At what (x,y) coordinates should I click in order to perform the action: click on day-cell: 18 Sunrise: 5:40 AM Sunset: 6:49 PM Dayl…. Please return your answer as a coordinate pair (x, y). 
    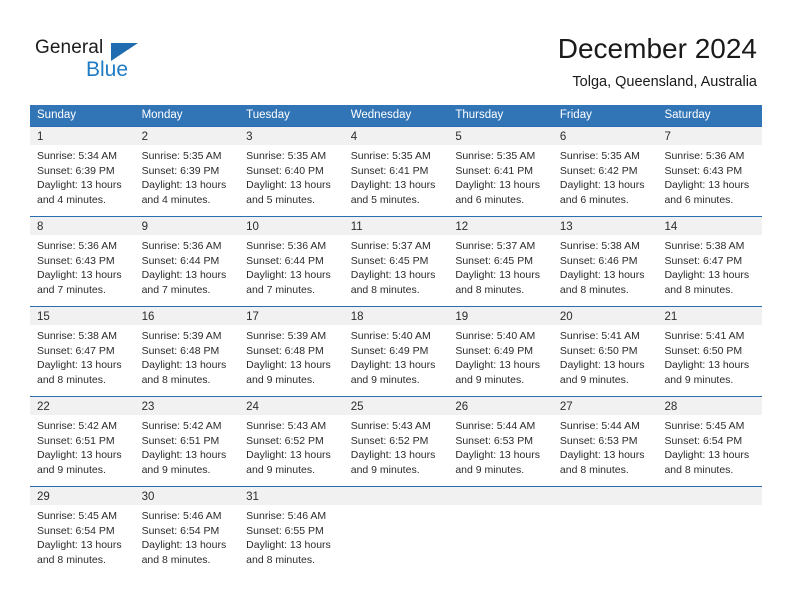
    Looking at the image, I should click on (396, 351).